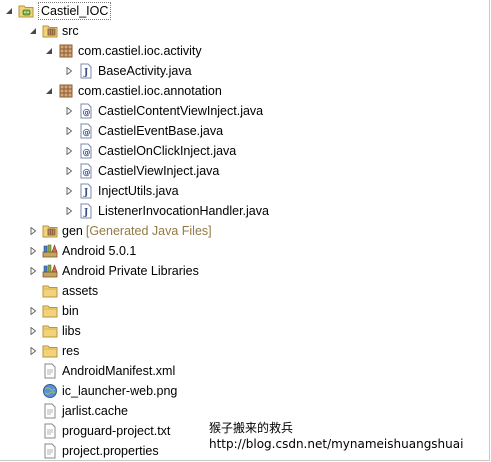 Image resolution: width=491 pixels, height=462 pixels. I want to click on tree-label: assets, so click(80, 291).